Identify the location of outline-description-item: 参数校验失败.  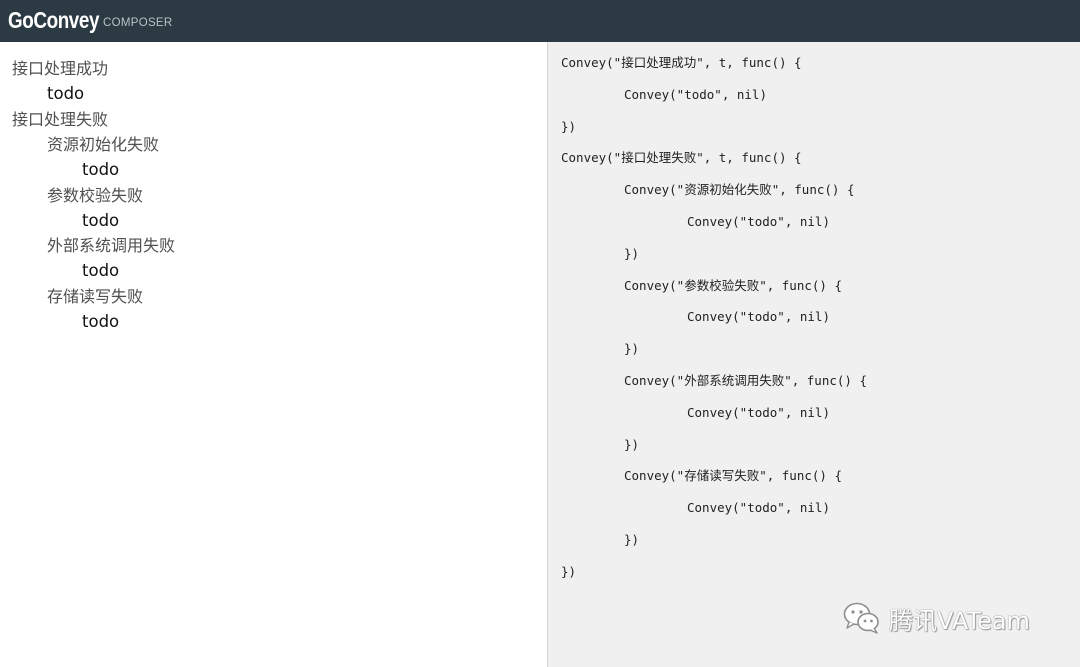
(95, 195).